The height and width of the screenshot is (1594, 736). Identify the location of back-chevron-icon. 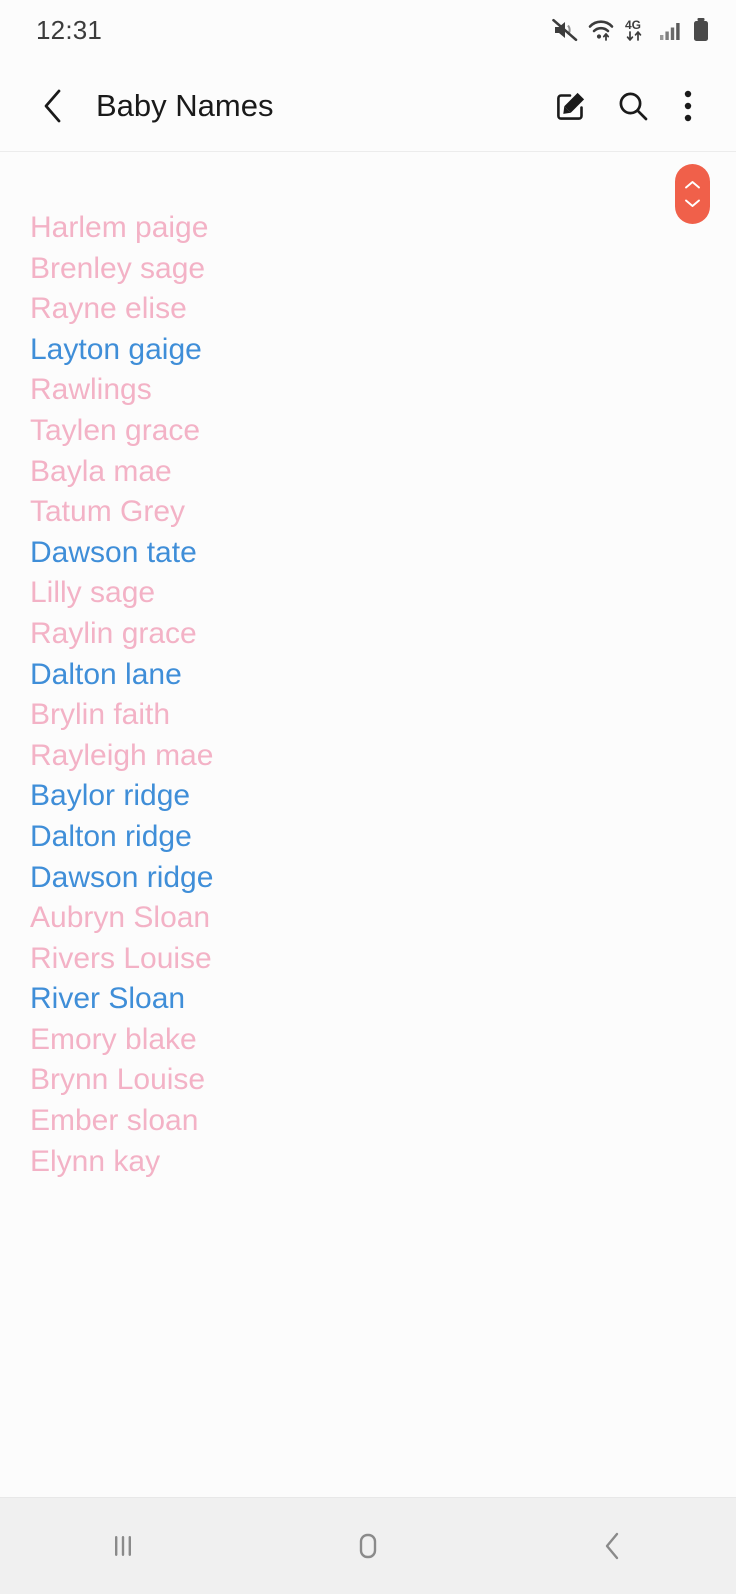
(612, 1546).